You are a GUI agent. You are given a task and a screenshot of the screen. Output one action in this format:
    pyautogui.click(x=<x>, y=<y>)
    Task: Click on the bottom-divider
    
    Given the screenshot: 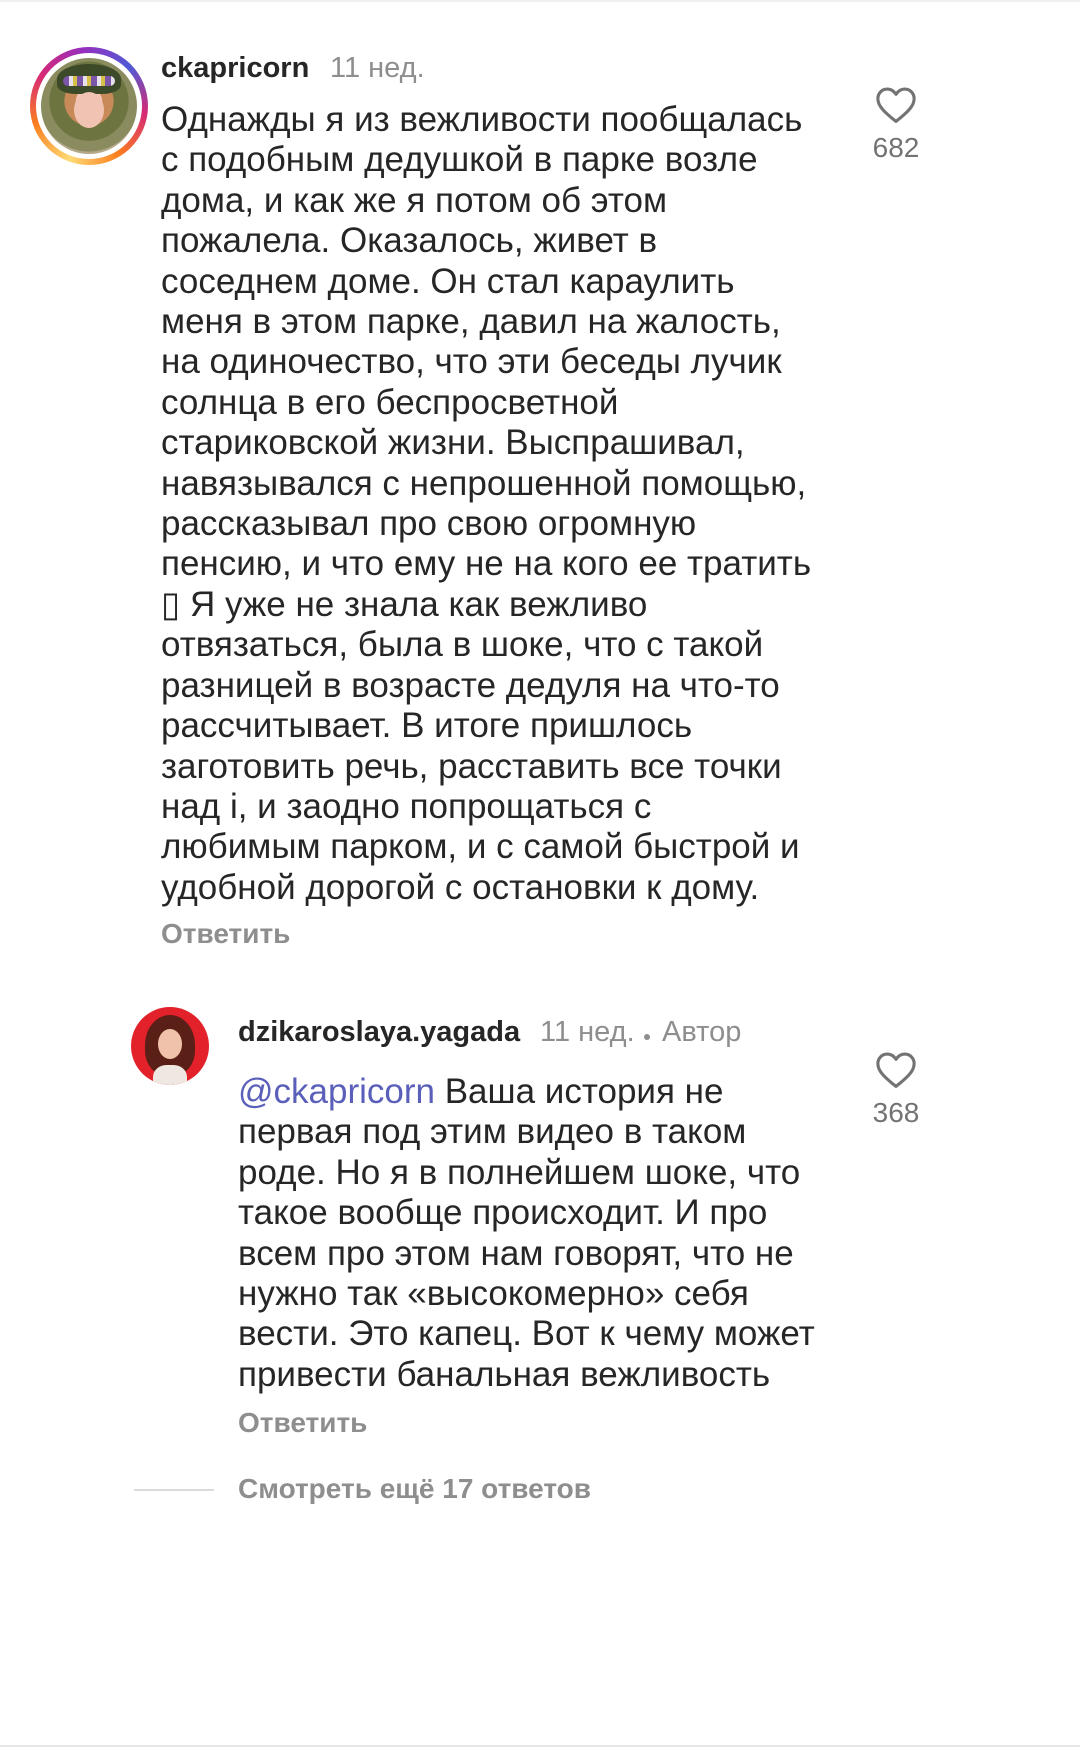 What is the action you would take?
    pyautogui.click(x=540, y=1746)
    